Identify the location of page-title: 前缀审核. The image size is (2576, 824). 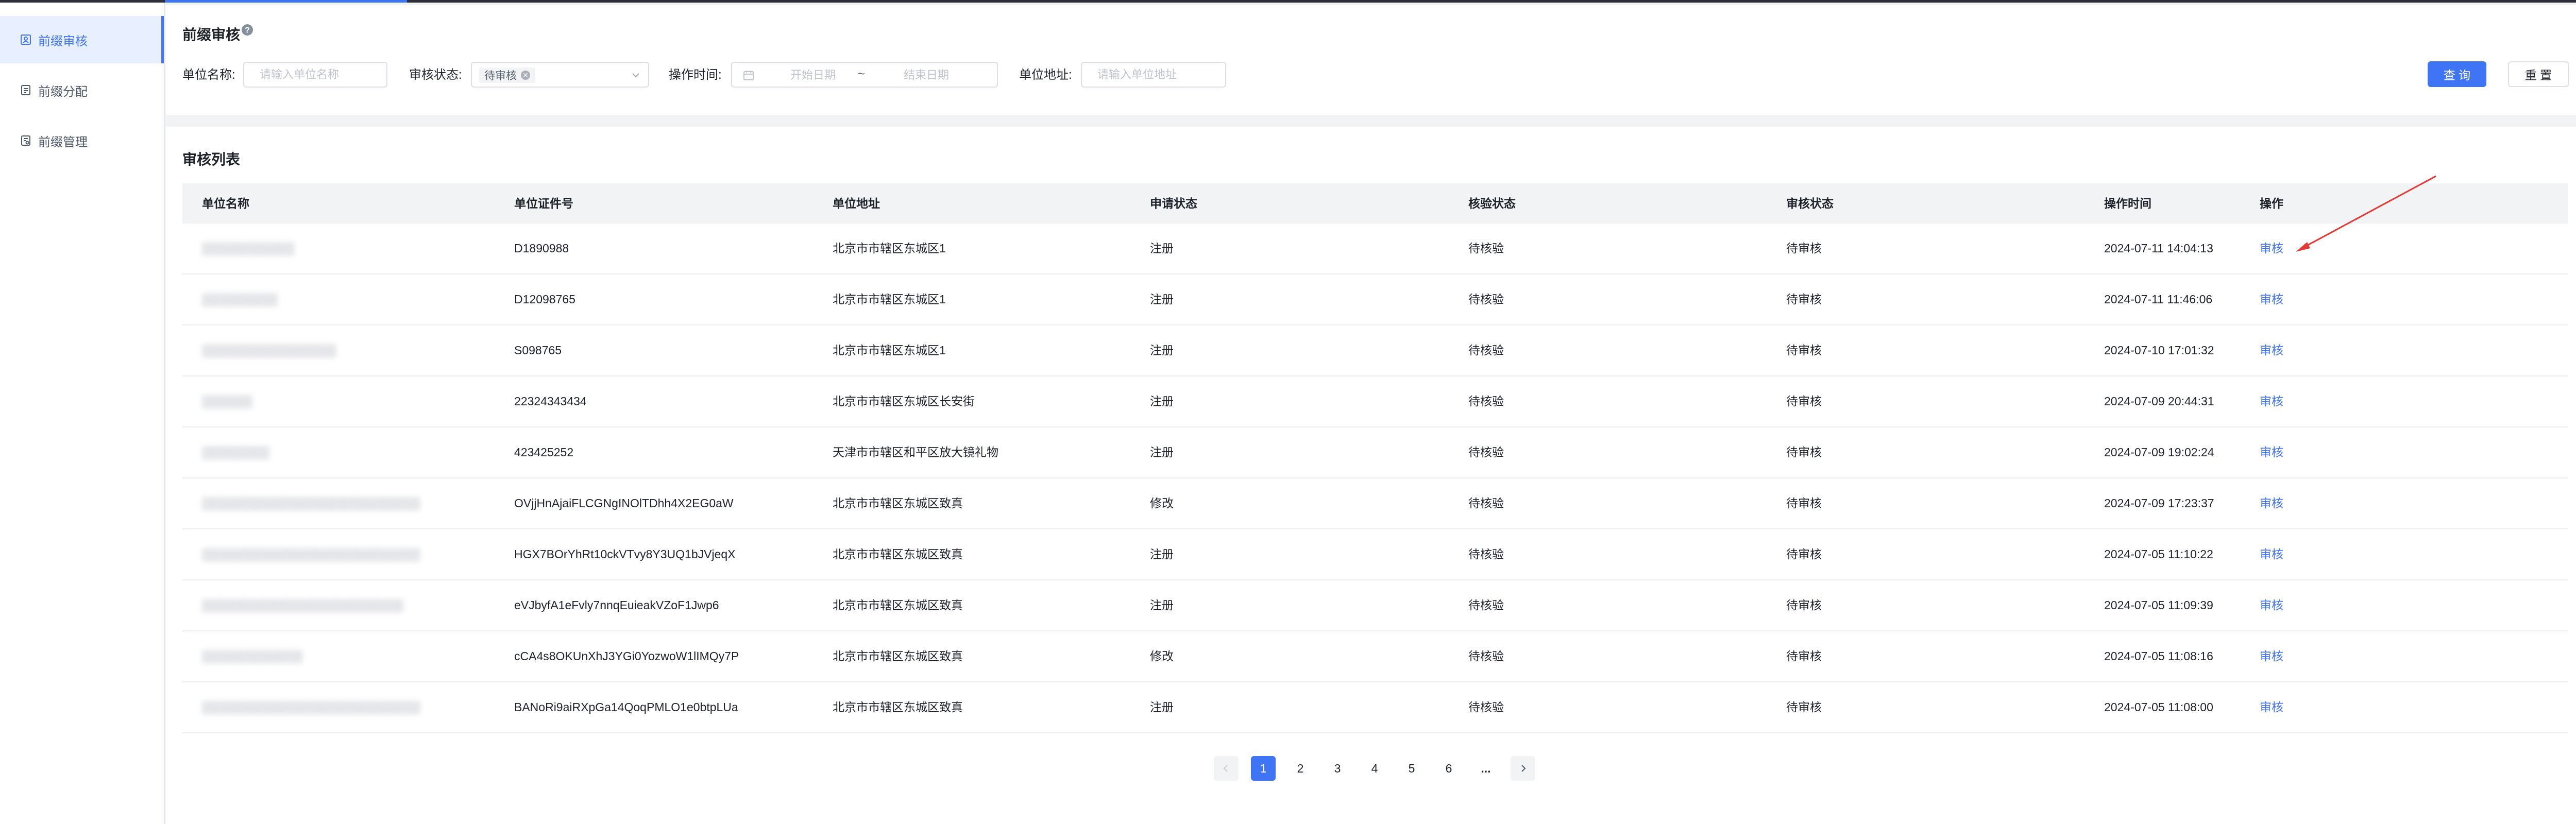
(212, 35).